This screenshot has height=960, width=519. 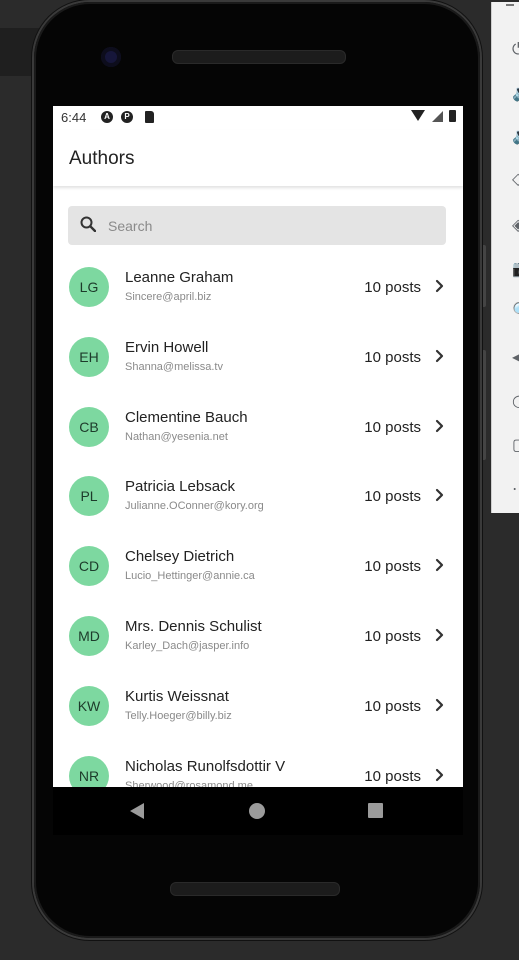 I want to click on avatar: LG, so click(x=89, y=287).